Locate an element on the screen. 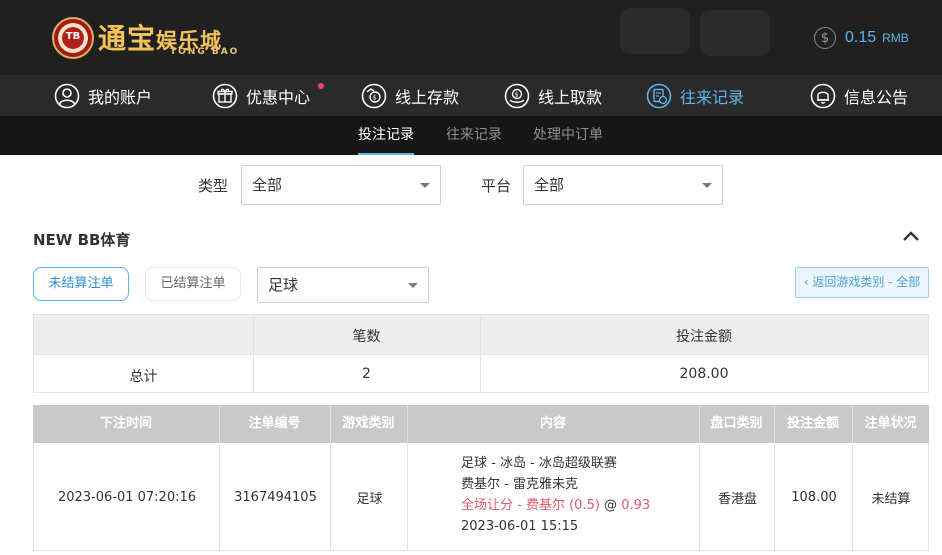 The height and width of the screenshot is (555, 942). sport-select-value: 足球 is located at coordinates (283, 285).